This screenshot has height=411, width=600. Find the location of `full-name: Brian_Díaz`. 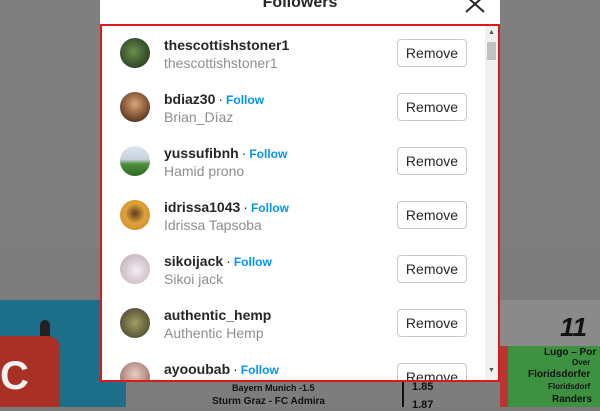

full-name: Brian_Díaz is located at coordinates (199, 117).